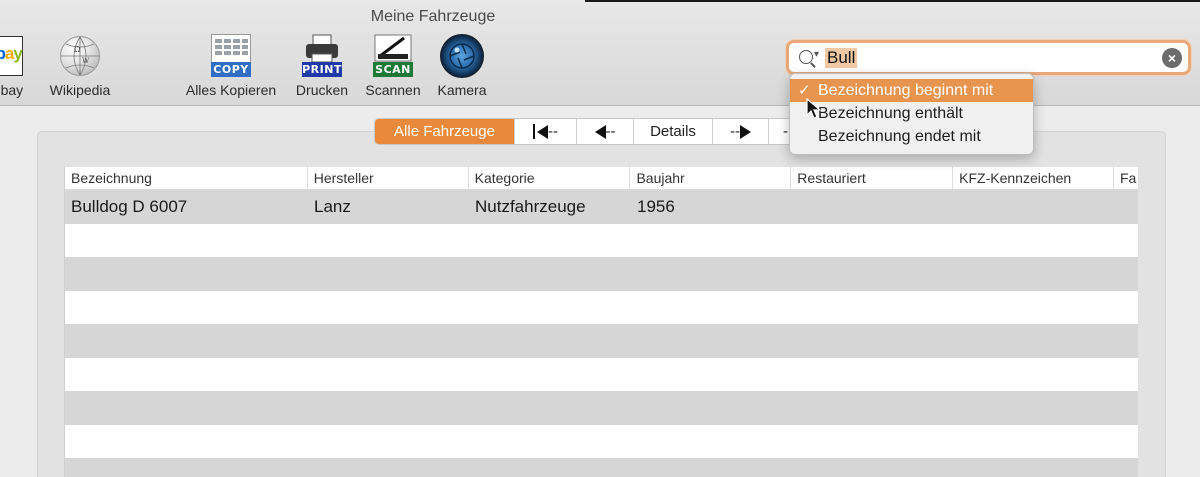  What do you see at coordinates (542, 131) in the screenshot?
I see `first-record-arrow-icon` at bounding box center [542, 131].